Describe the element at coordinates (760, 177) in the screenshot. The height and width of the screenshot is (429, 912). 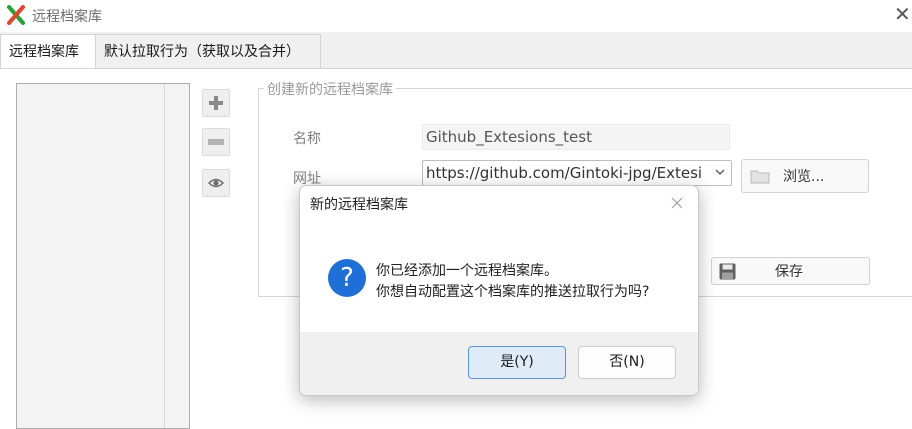
I see `folder-icon` at that location.